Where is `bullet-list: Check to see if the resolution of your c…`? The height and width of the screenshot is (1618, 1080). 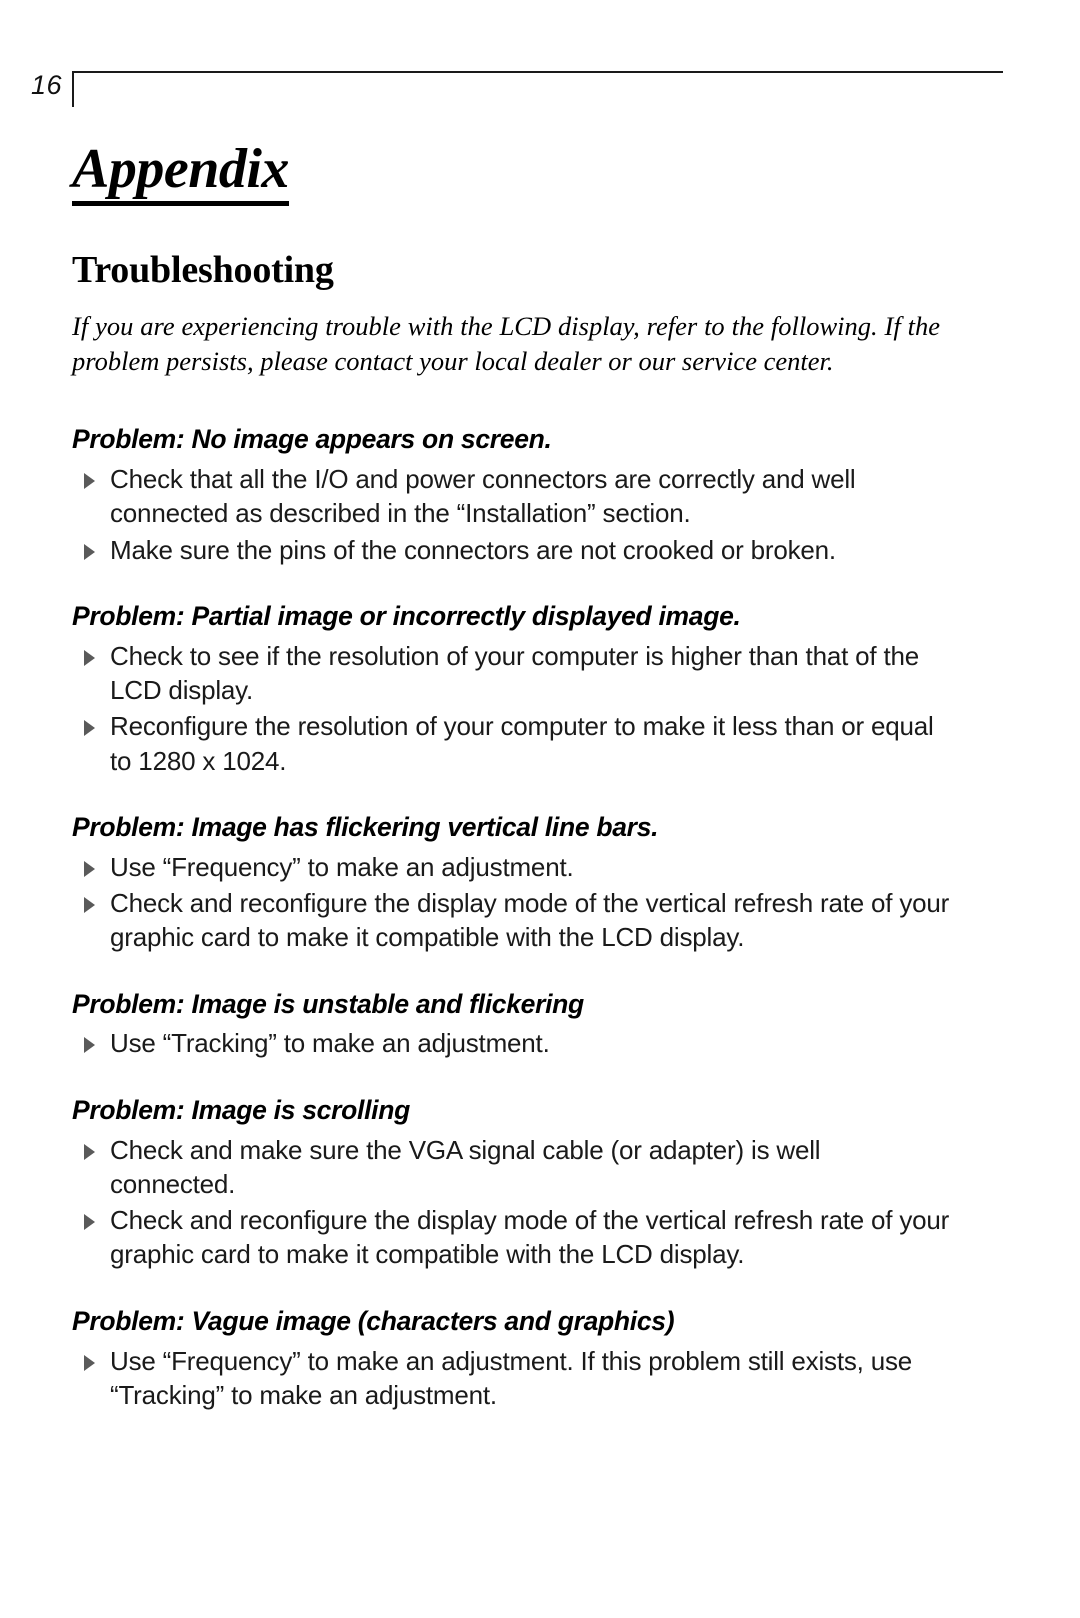 bullet-list: Check to see if the resolution of your c… is located at coordinates (512, 708).